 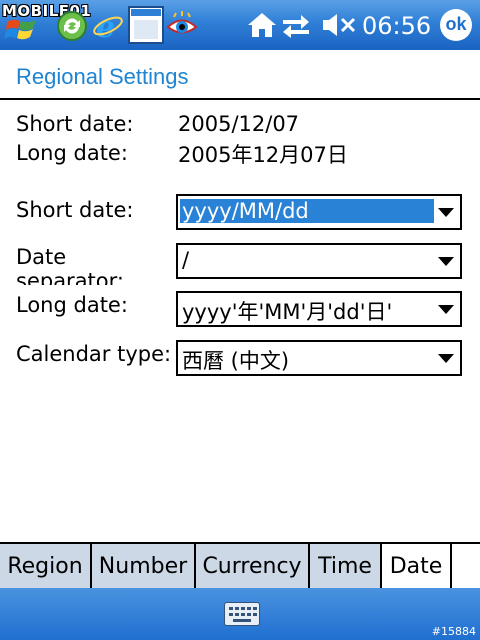 I want to click on tab-time: Time, so click(x=346, y=566).